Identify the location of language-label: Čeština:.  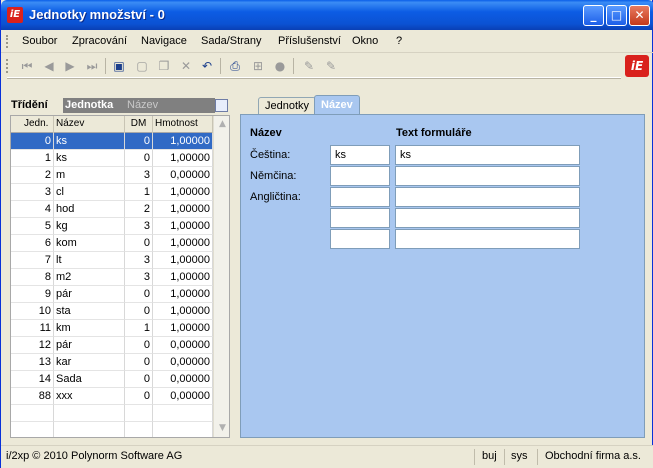
(270, 155).